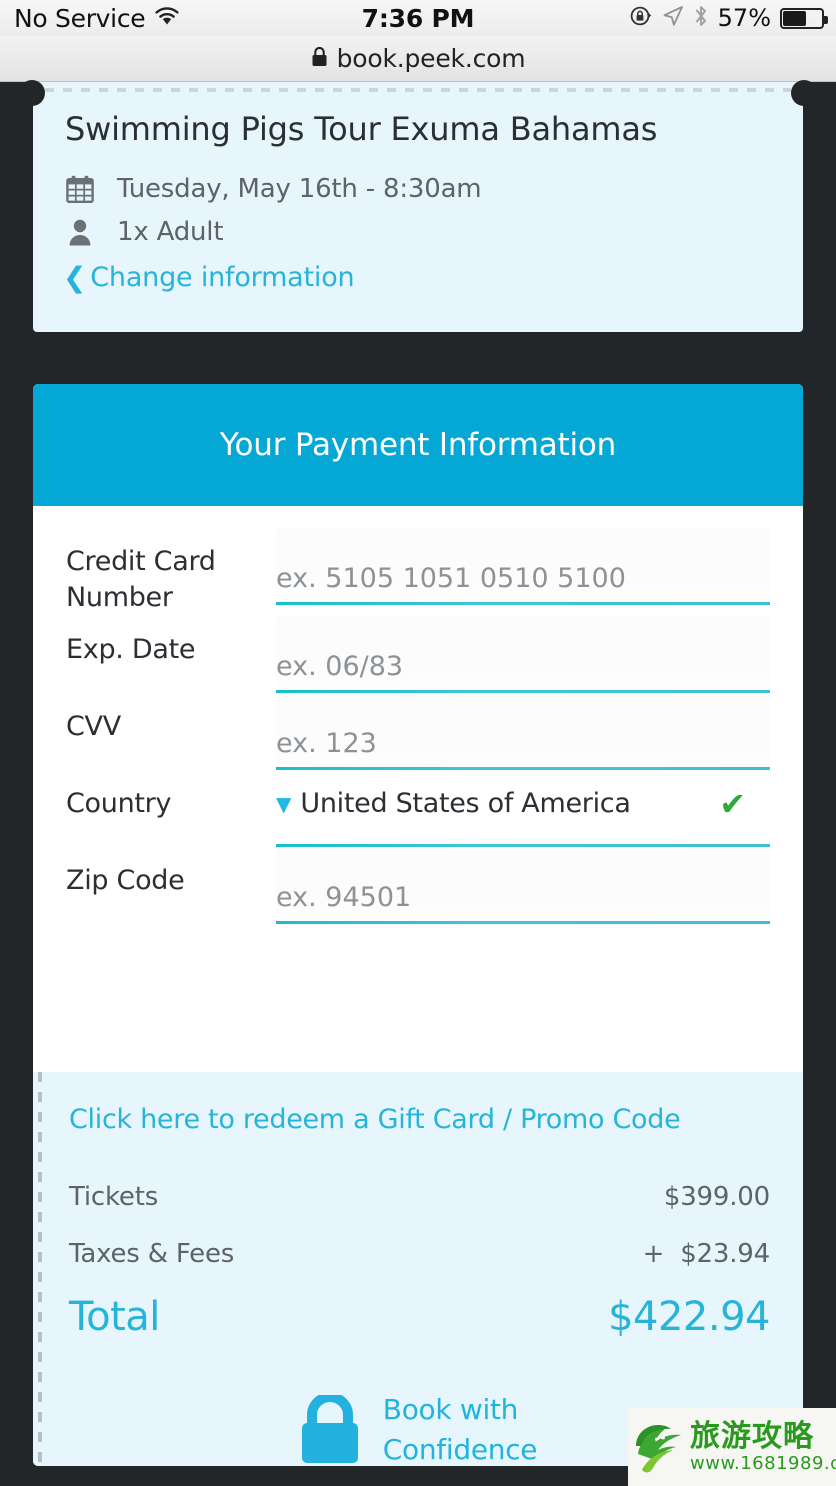  Describe the element at coordinates (125, 880) in the screenshot. I see `field-label: Zip Code` at that location.